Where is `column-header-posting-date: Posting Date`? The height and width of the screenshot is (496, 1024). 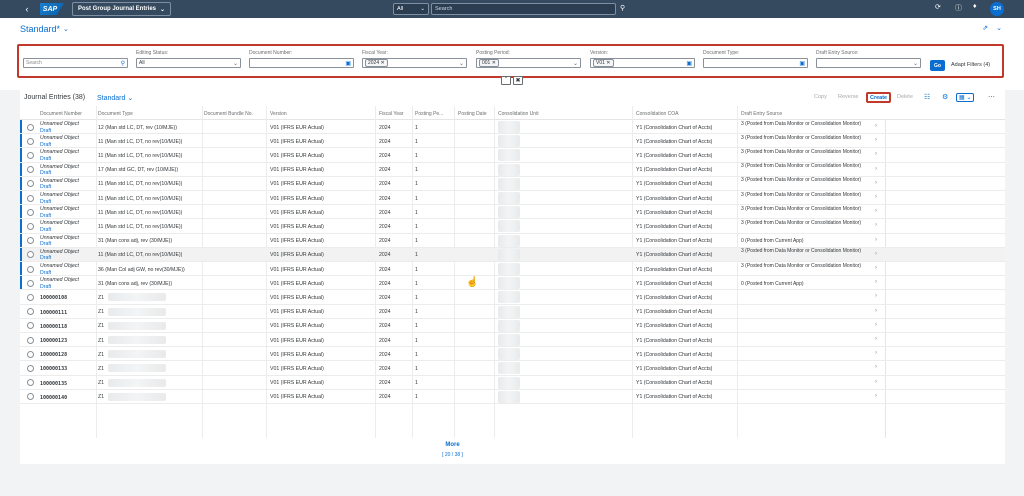 column-header-posting-date: Posting Date is located at coordinates (472, 114).